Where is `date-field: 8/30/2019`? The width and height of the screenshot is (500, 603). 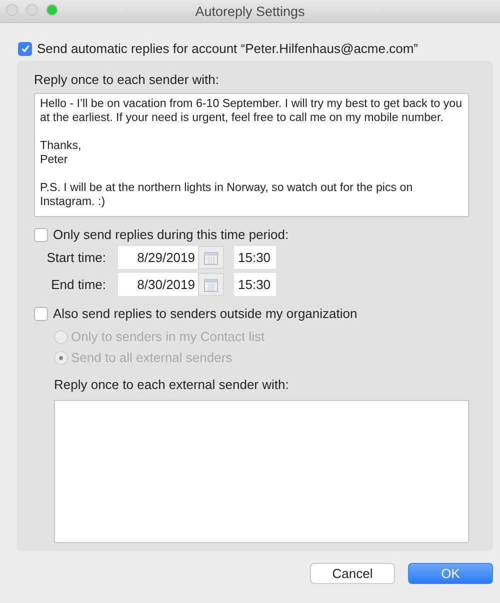
date-field: 8/30/2019 is located at coordinates (158, 284).